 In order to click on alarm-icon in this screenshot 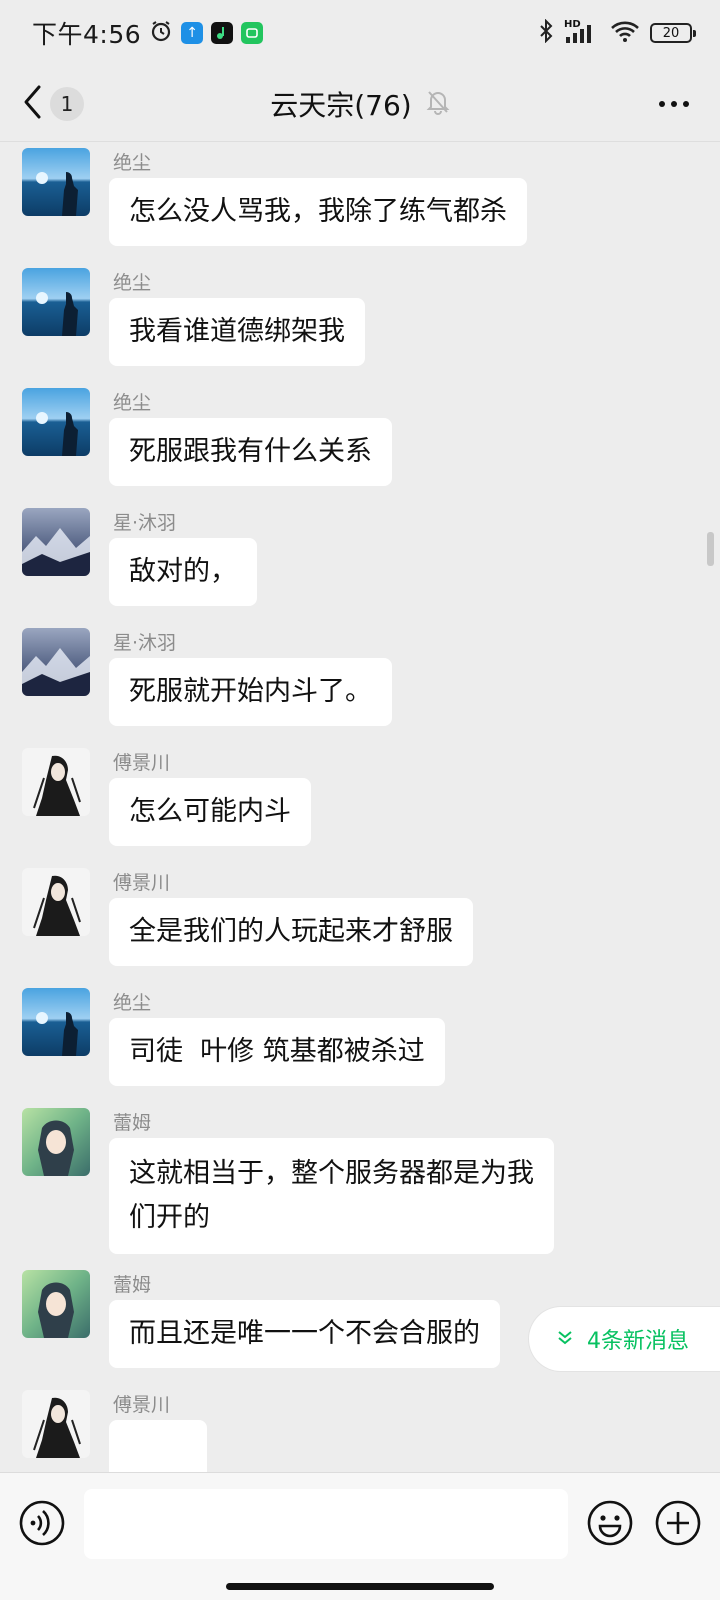, I will do `click(161, 33)`.